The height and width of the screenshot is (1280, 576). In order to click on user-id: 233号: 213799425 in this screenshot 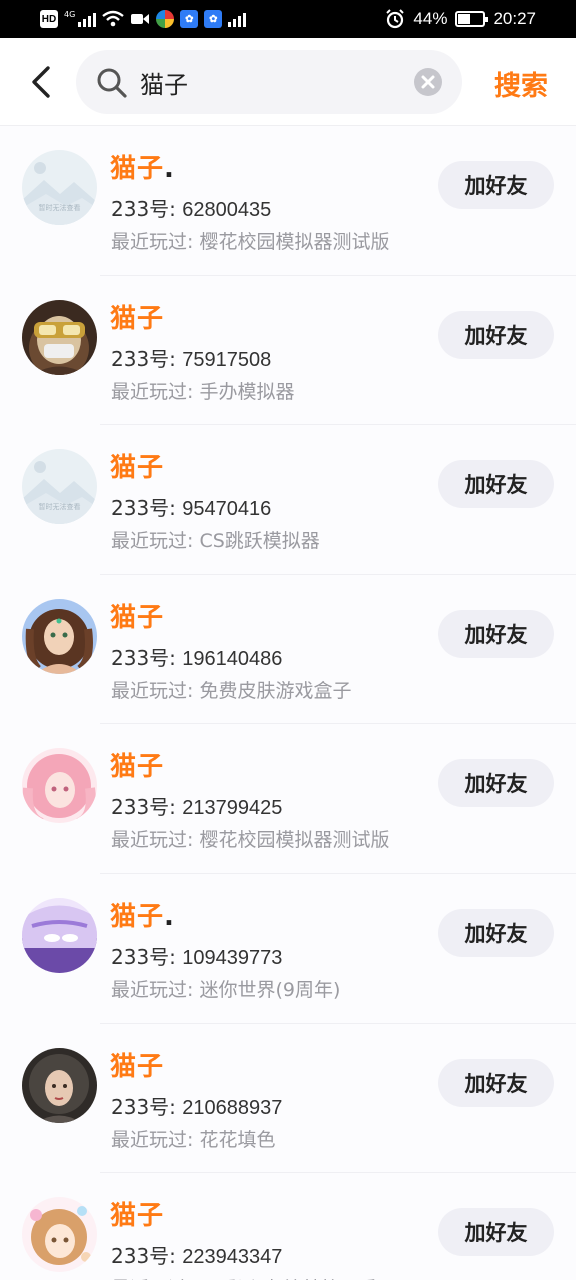, I will do `click(196, 805)`.